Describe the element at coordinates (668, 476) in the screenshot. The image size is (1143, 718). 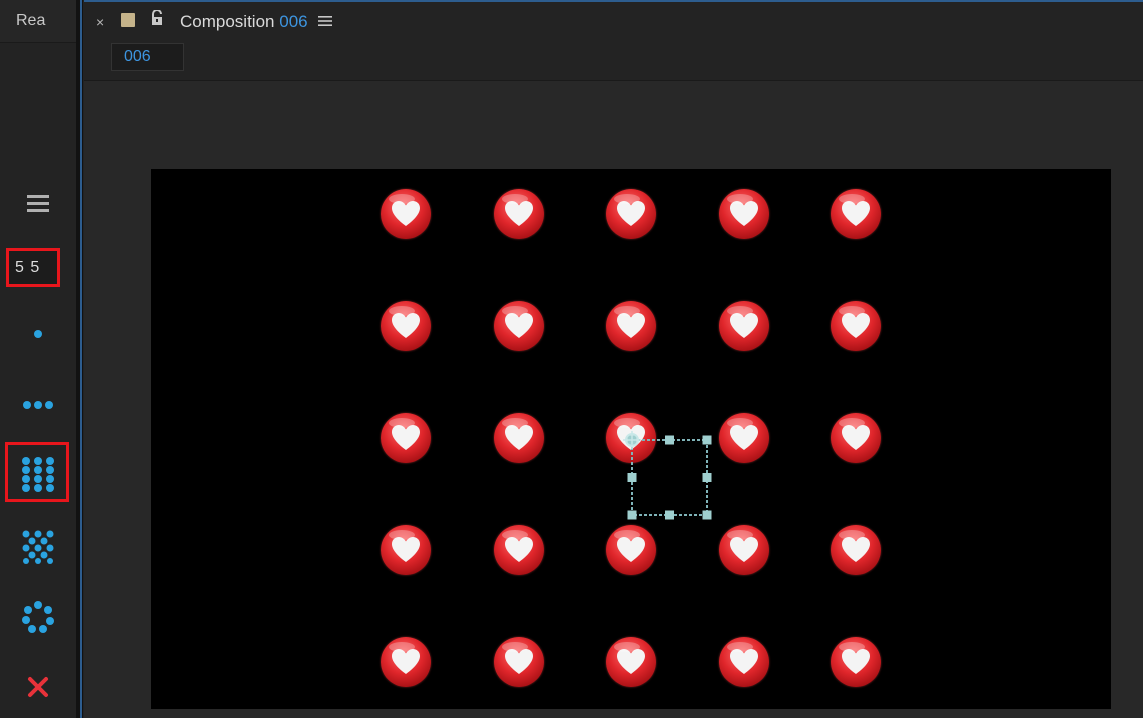
I see `layer-transform-box` at that location.